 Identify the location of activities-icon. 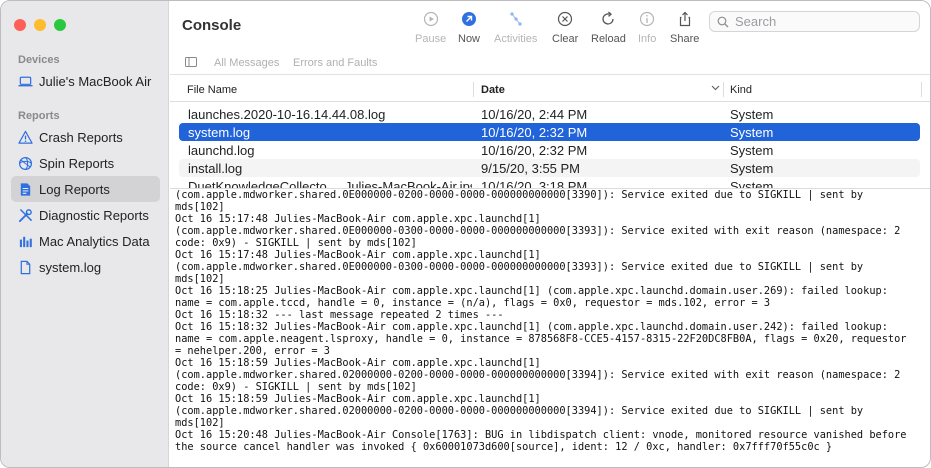
(516, 19).